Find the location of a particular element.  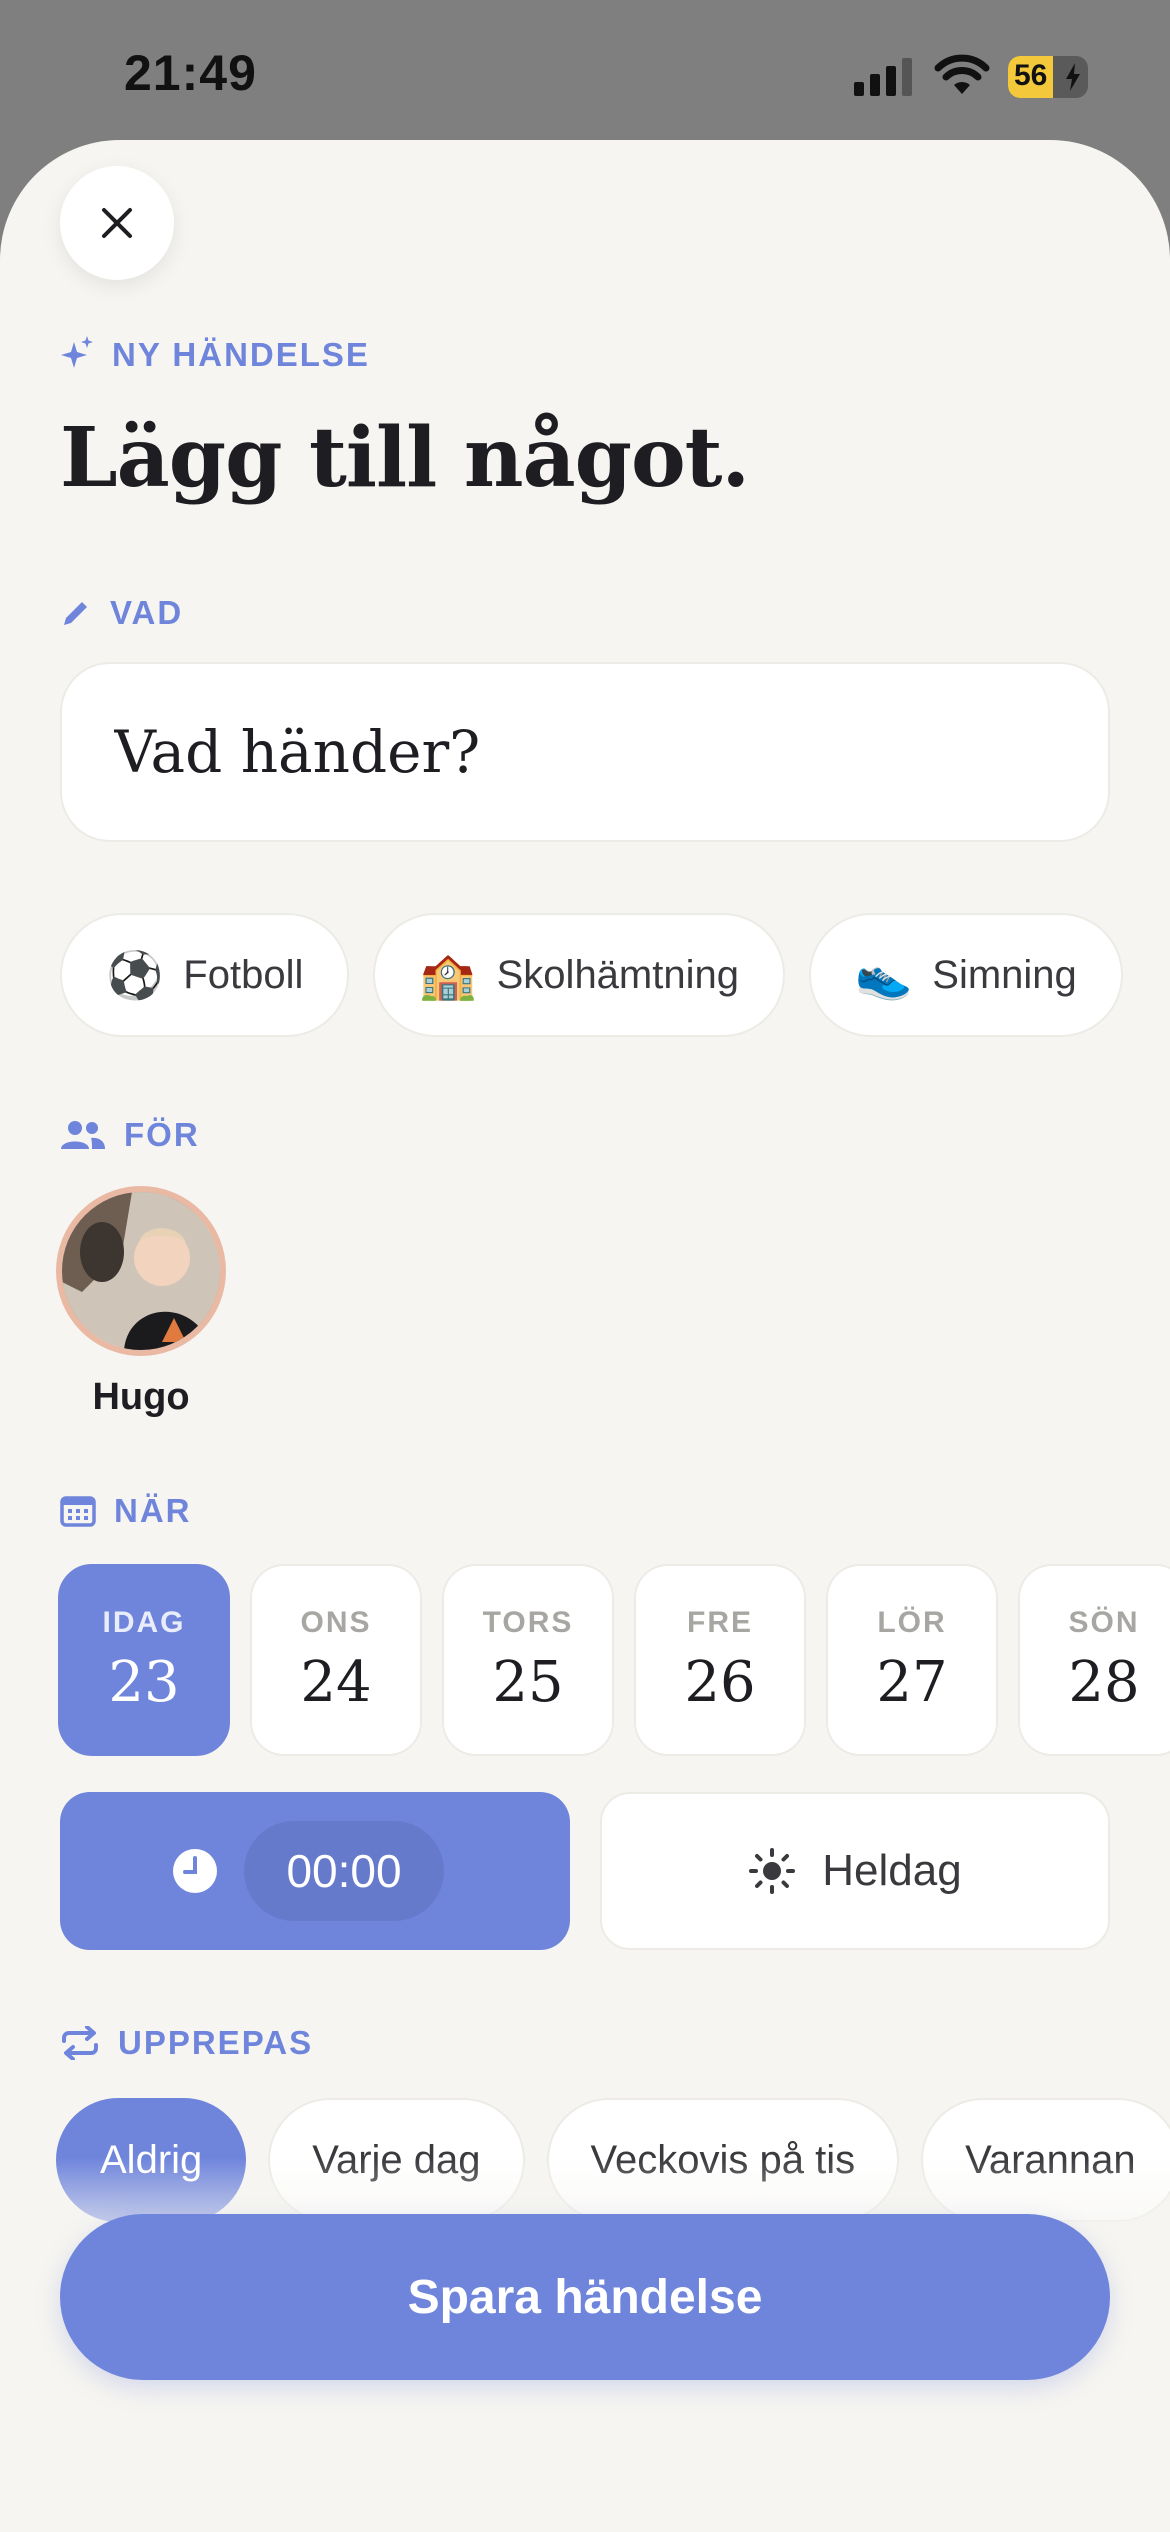

battery-level: 56 is located at coordinates (1031, 75).